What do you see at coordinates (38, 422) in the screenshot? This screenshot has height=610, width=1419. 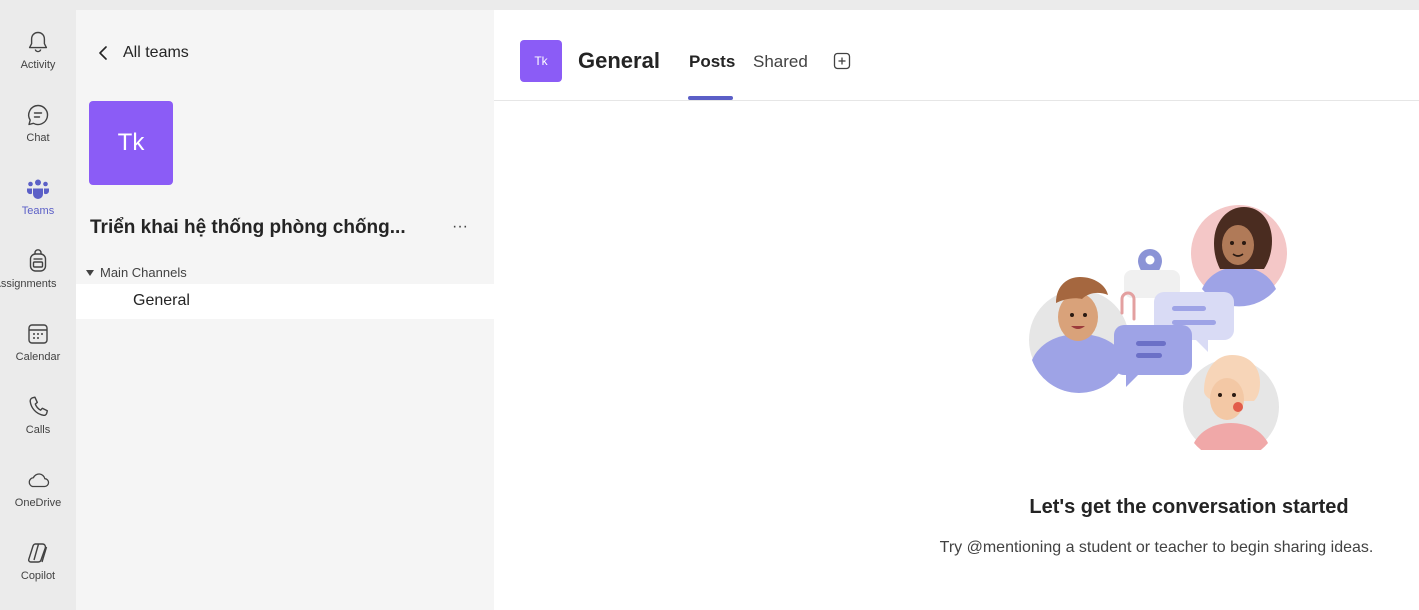 I see `rail-item-calls: Calls` at bounding box center [38, 422].